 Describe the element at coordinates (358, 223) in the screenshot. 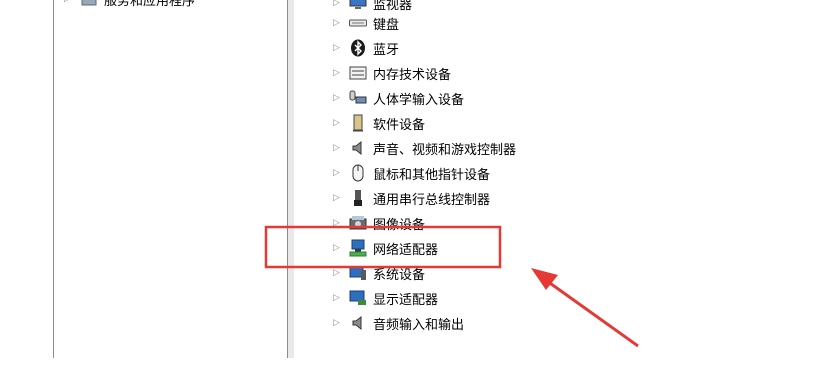

I see `imaging-device-icon` at that location.